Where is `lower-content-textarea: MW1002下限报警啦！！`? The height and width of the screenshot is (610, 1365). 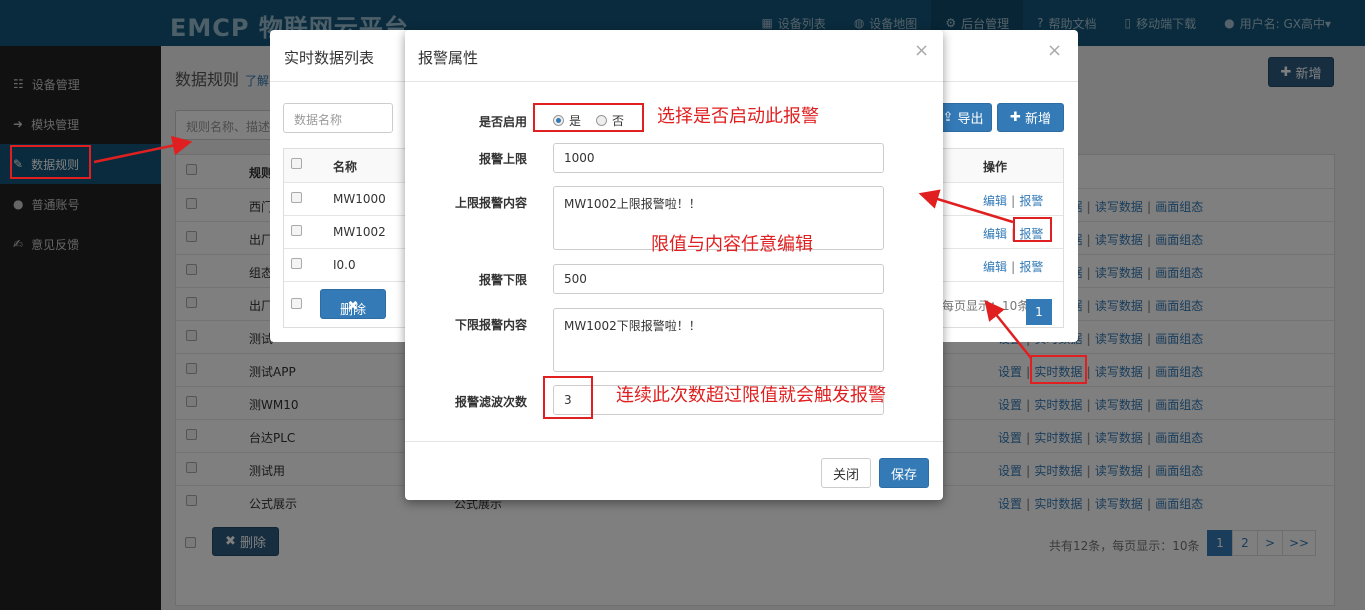
lower-content-textarea: MW1002下限报警啦！！ is located at coordinates (718, 340).